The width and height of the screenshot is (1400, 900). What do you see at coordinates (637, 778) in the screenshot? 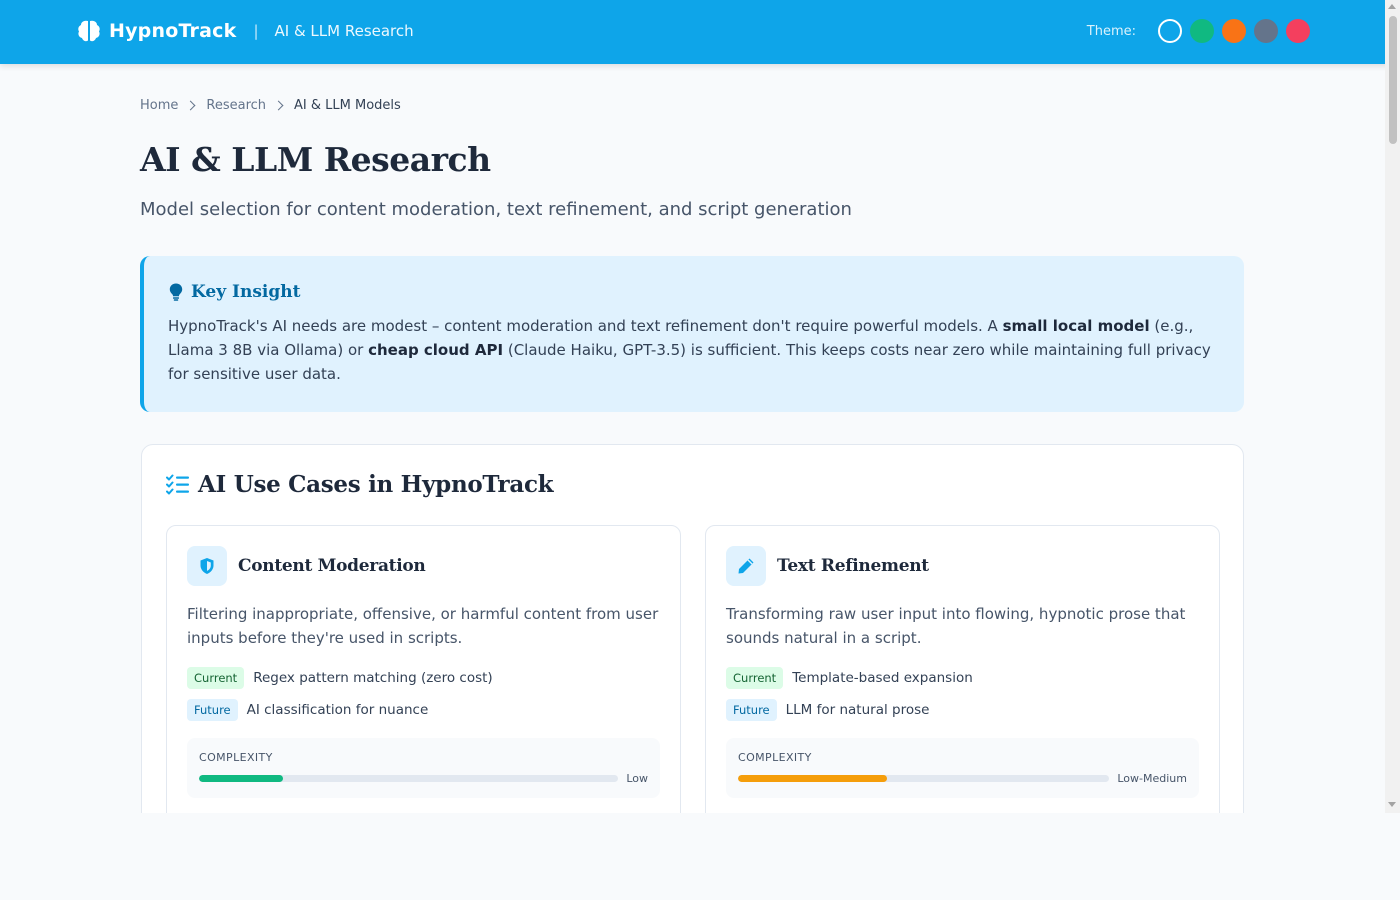
I see `complexity-level: Low` at bounding box center [637, 778].